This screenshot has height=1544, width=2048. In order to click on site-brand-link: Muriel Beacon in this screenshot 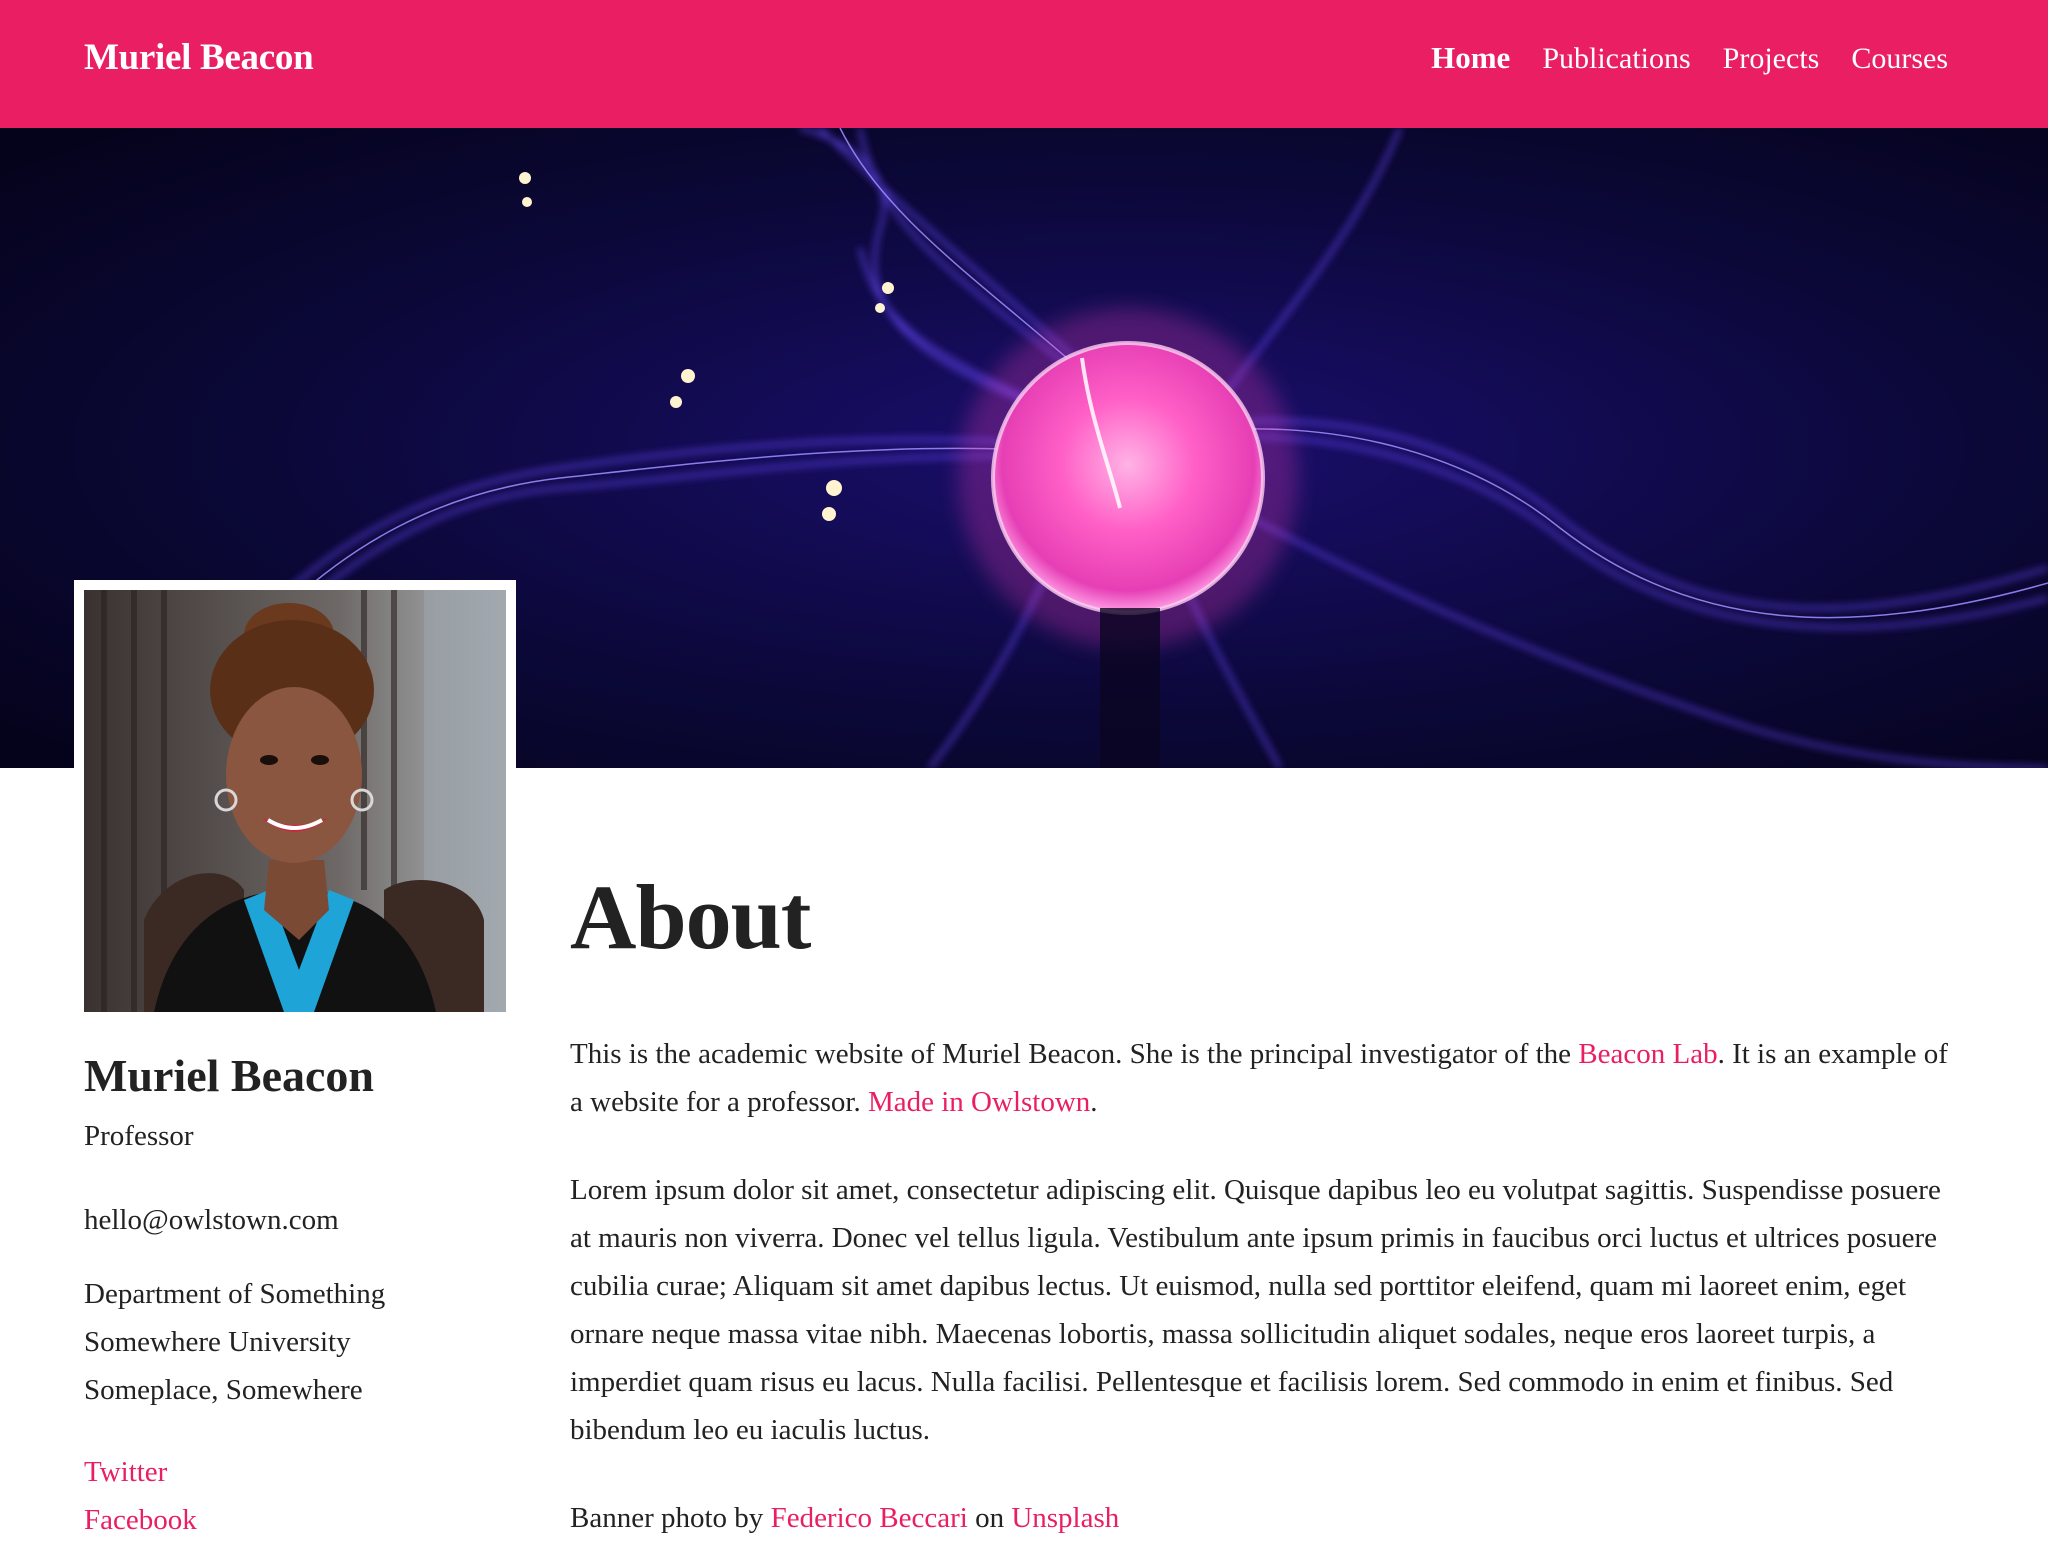, I will do `click(199, 57)`.